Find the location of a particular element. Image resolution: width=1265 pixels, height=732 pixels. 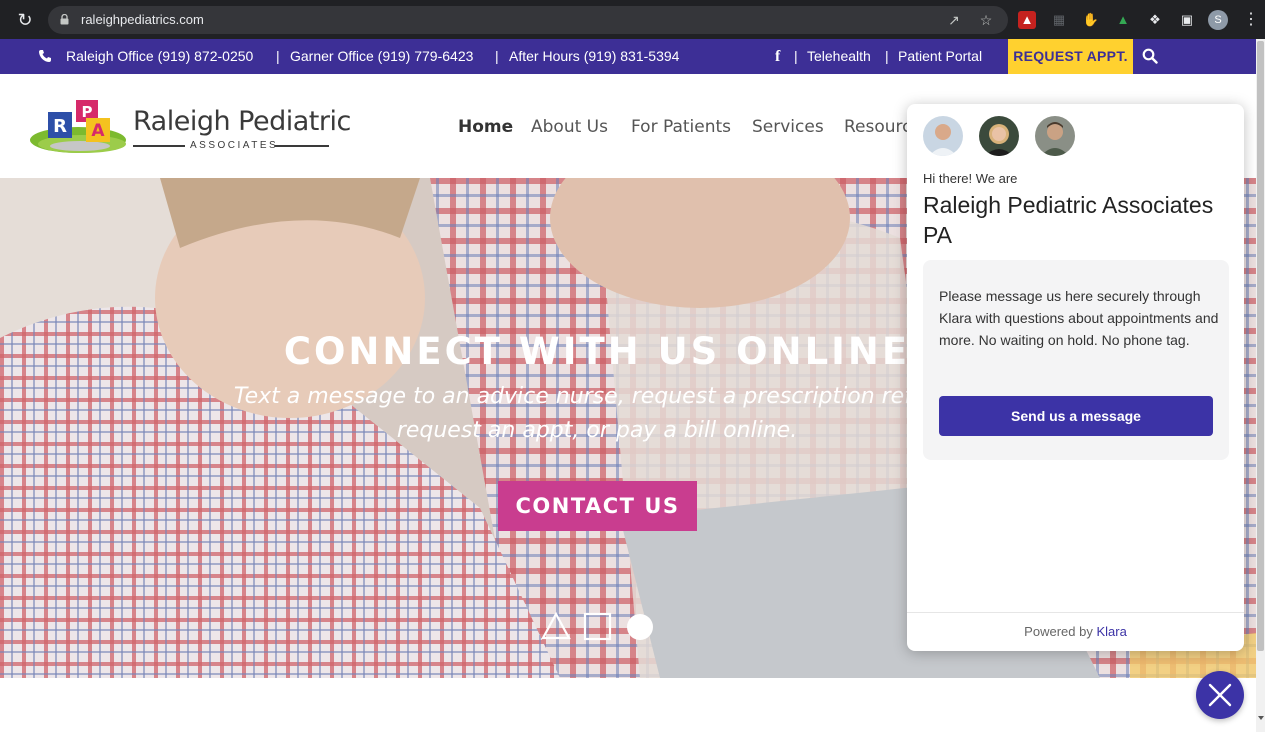

url-text: raleighpediatrics.com is located at coordinates (142, 19).